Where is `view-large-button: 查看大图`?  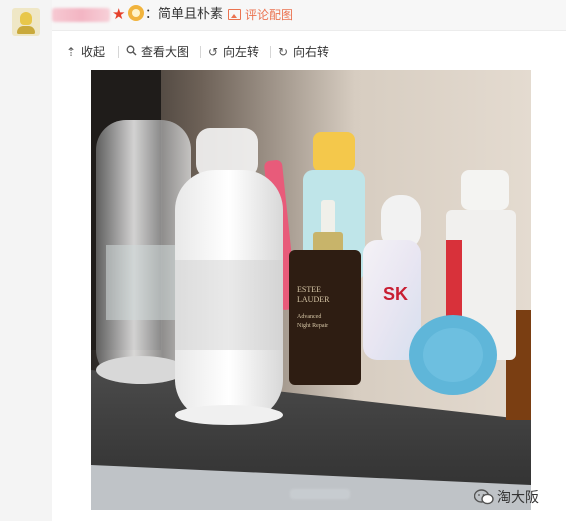 view-large-button: 查看大图 is located at coordinates (157, 52).